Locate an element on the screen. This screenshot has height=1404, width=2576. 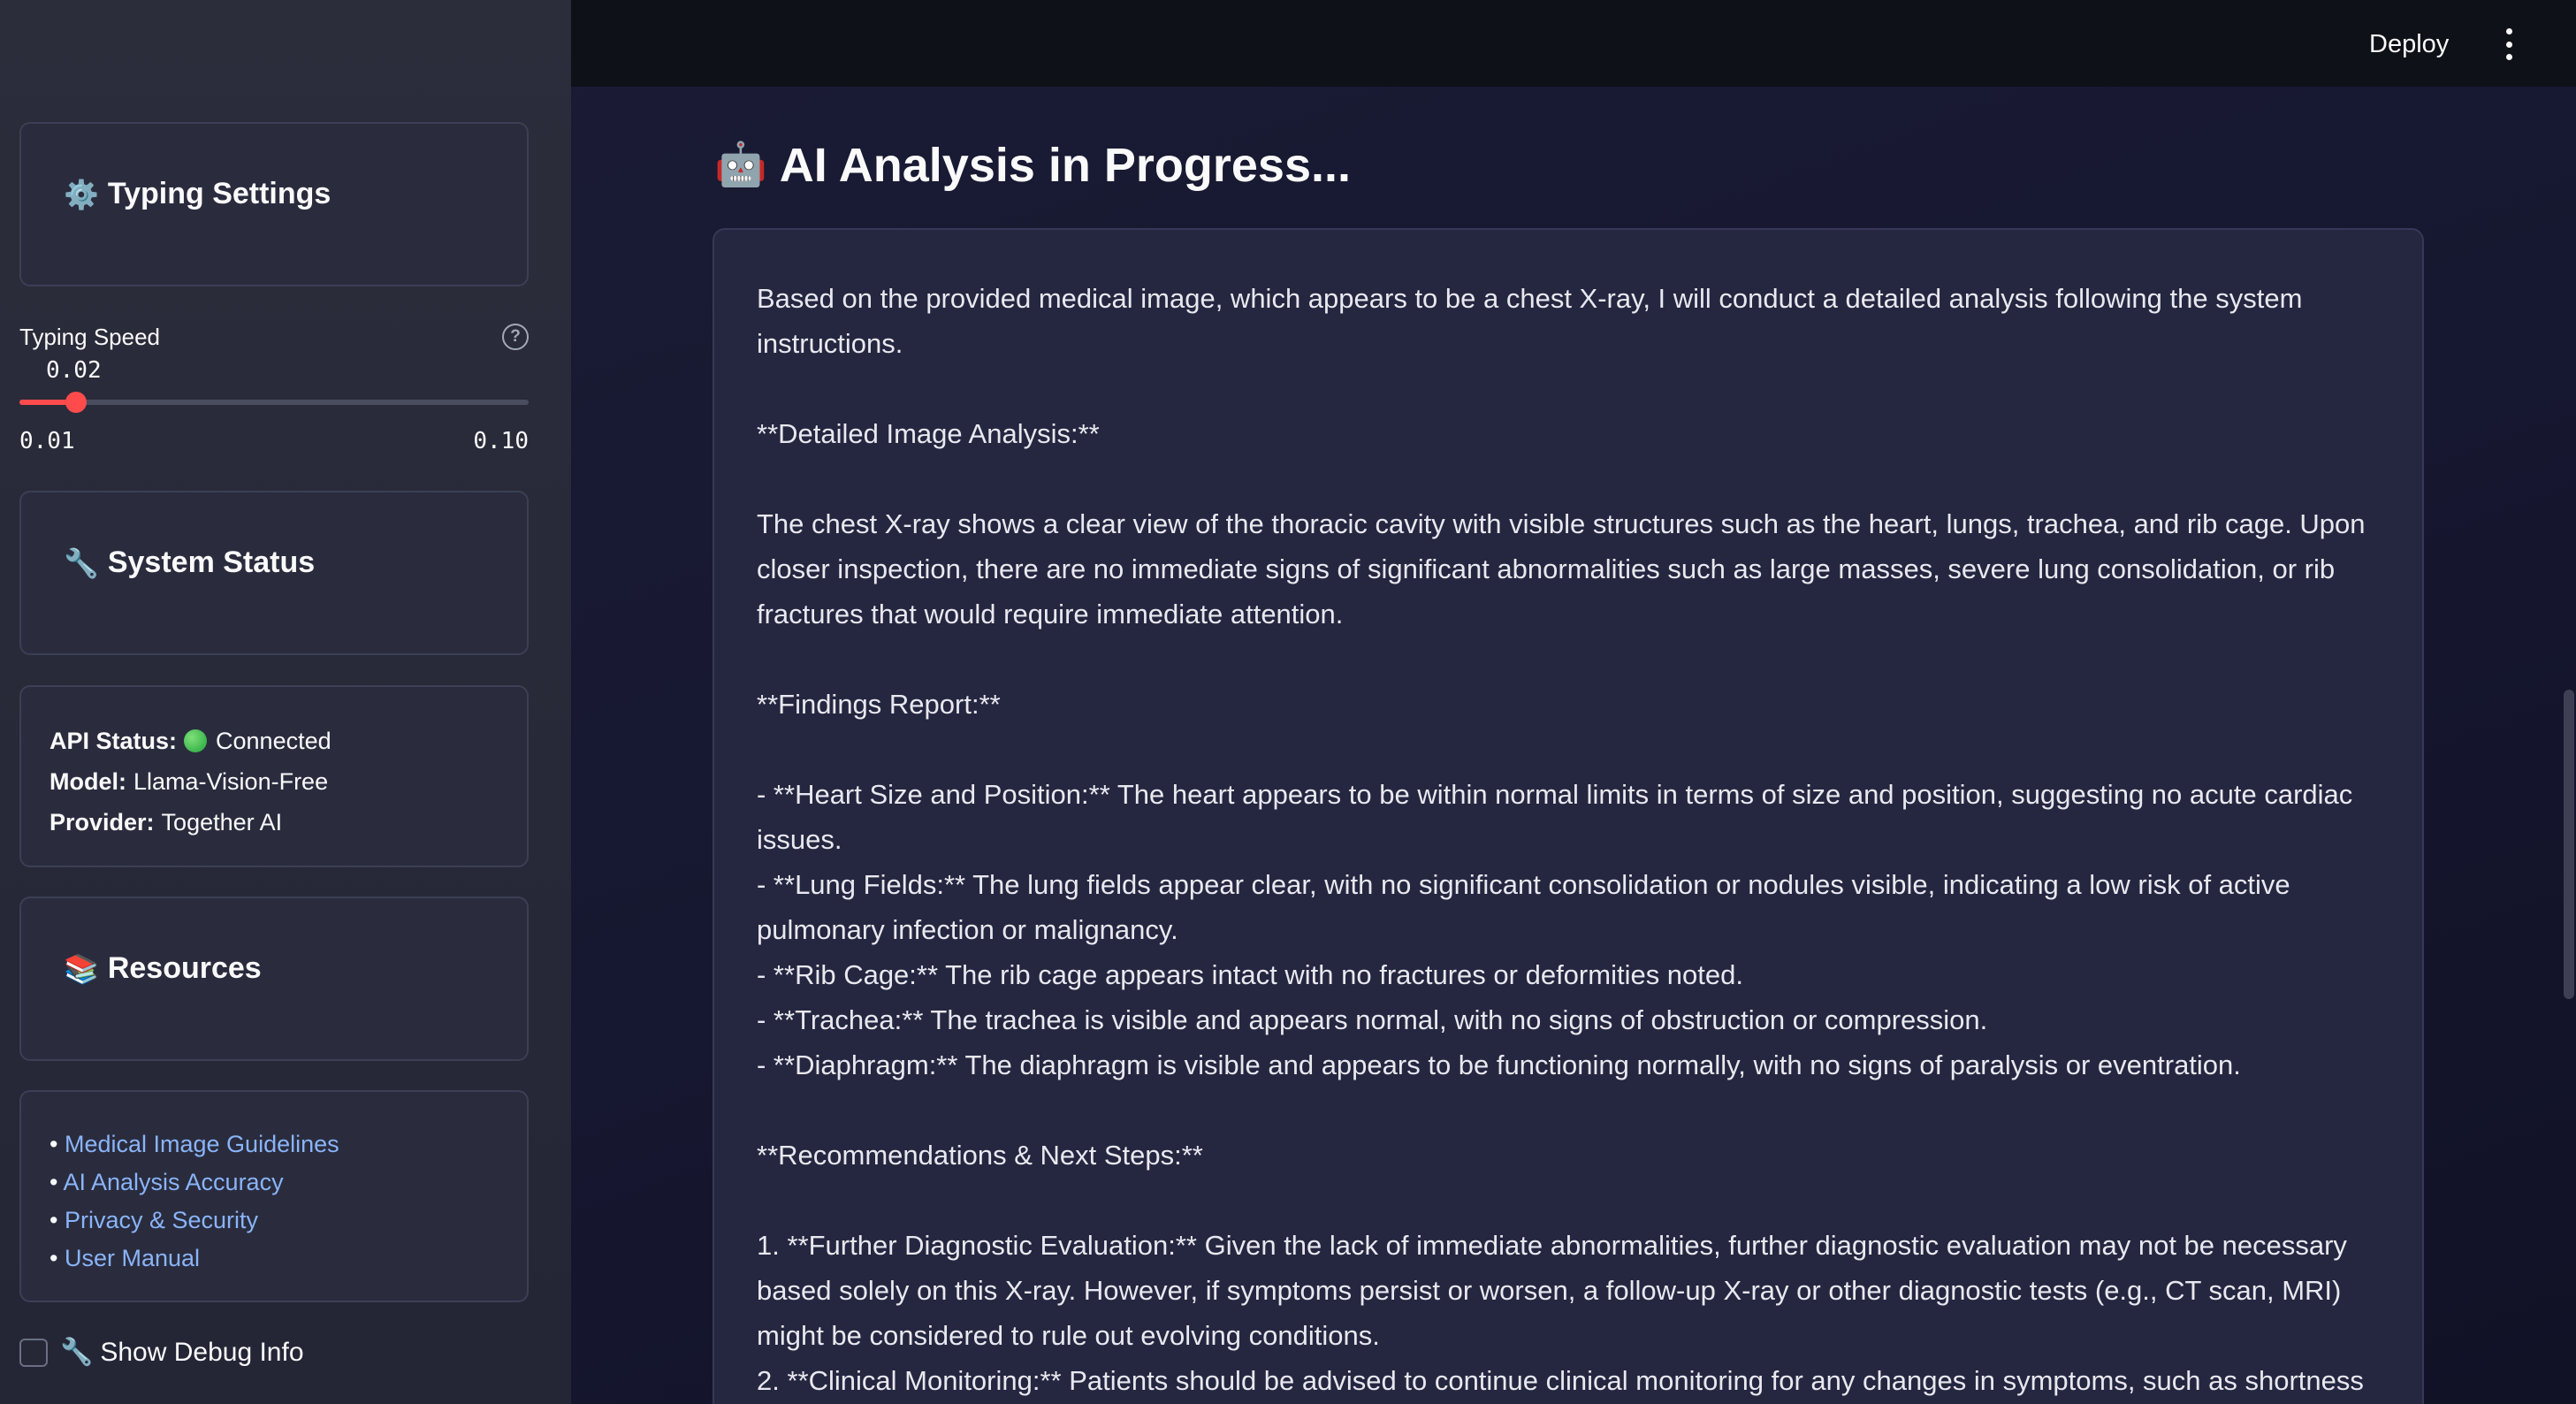
analysis-line: **Findings Report:** is located at coordinates (879, 704).